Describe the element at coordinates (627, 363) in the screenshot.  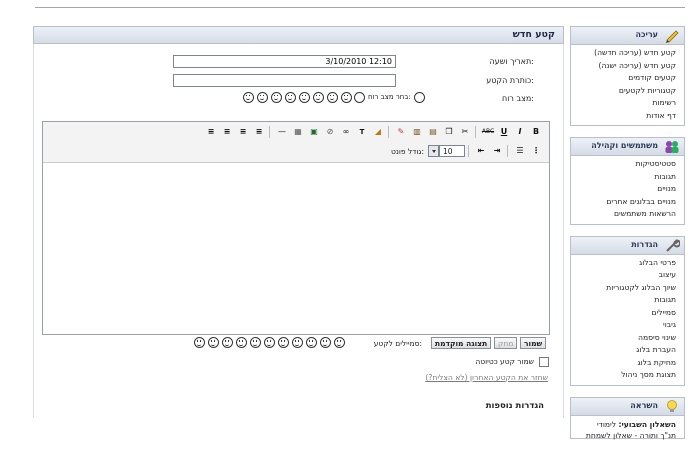
I see `sidebar-item-delete-blog: מחיקת בלוג` at that location.